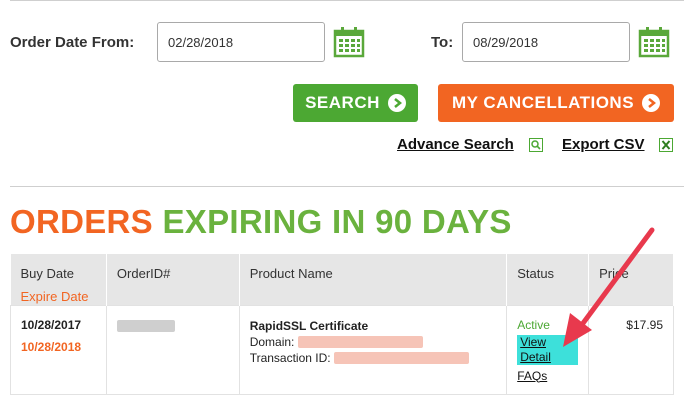 This screenshot has width=684, height=417. What do you see at coordinates (360, 342) in the screenshot?
I see `domain-redacted` at bounding box center [360, 342].